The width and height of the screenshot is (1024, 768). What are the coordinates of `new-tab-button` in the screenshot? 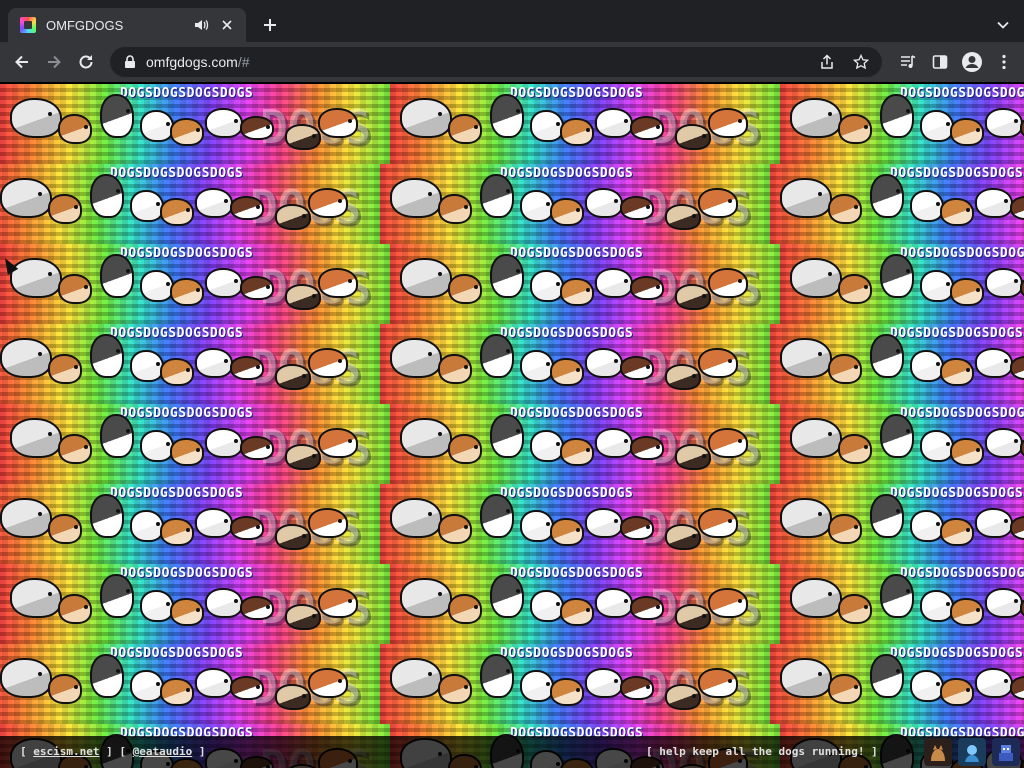 It's located at (270, 25).